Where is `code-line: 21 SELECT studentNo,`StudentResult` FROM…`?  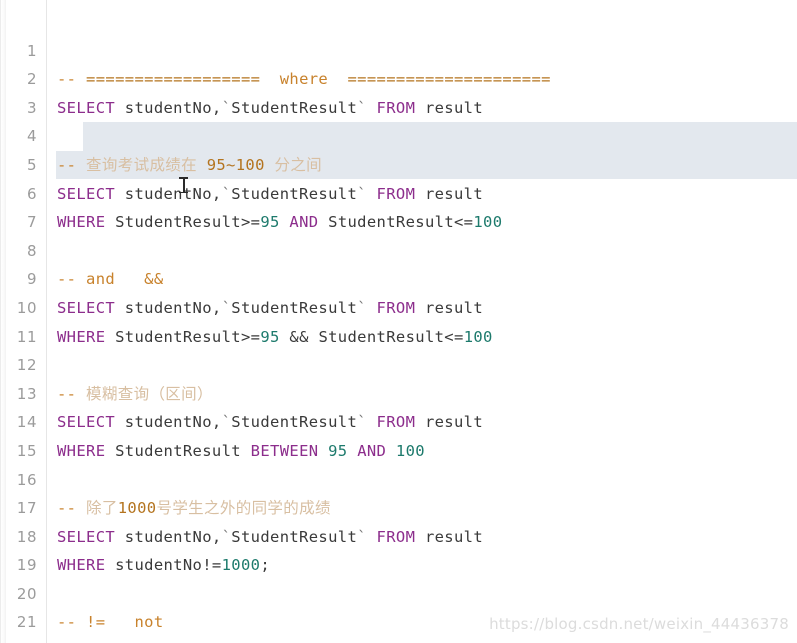 code-line: 21 SELECT studentNo,`StudentResult` FROM… is located at coordinates (399, 611).